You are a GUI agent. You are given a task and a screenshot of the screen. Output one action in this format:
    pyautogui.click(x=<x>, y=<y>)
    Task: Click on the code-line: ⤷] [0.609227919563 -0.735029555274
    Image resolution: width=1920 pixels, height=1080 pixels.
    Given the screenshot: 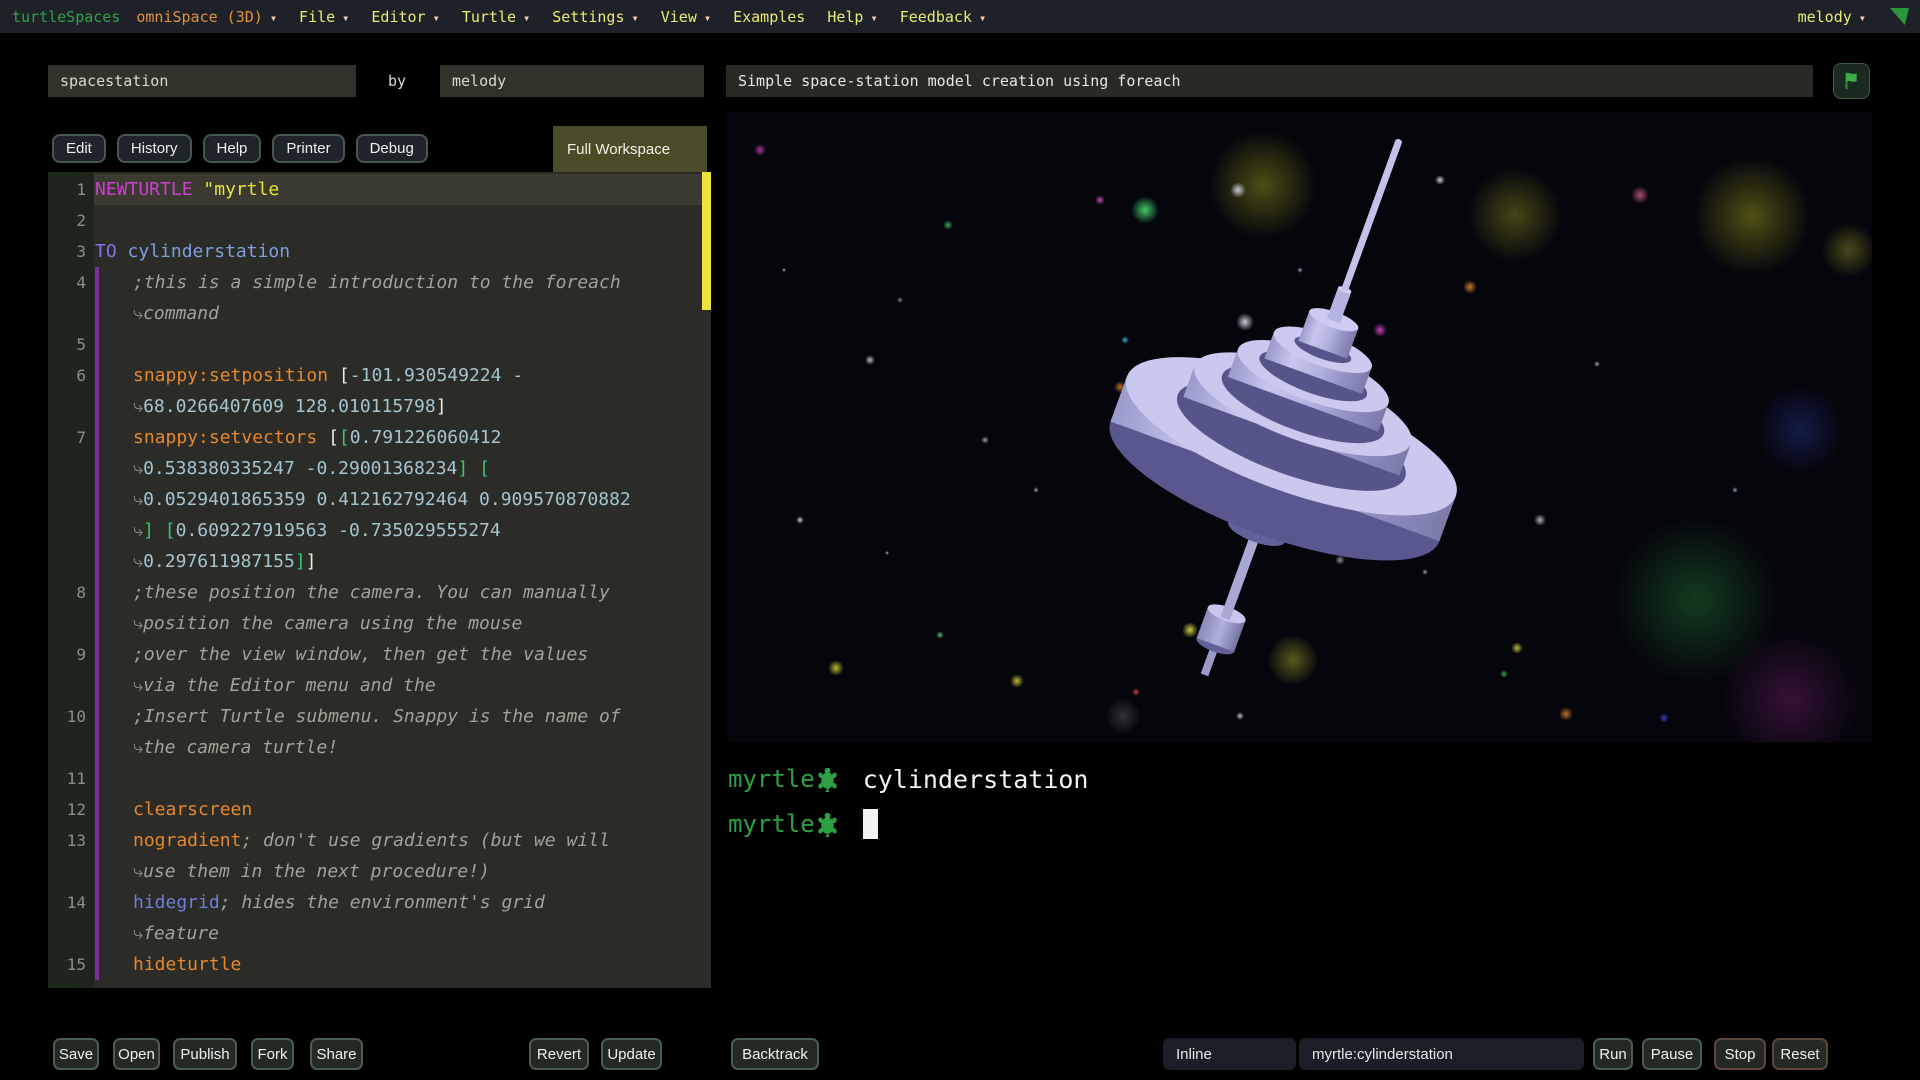 What is the action you would take?
    pyautogui.click(x=379, y=530)
    